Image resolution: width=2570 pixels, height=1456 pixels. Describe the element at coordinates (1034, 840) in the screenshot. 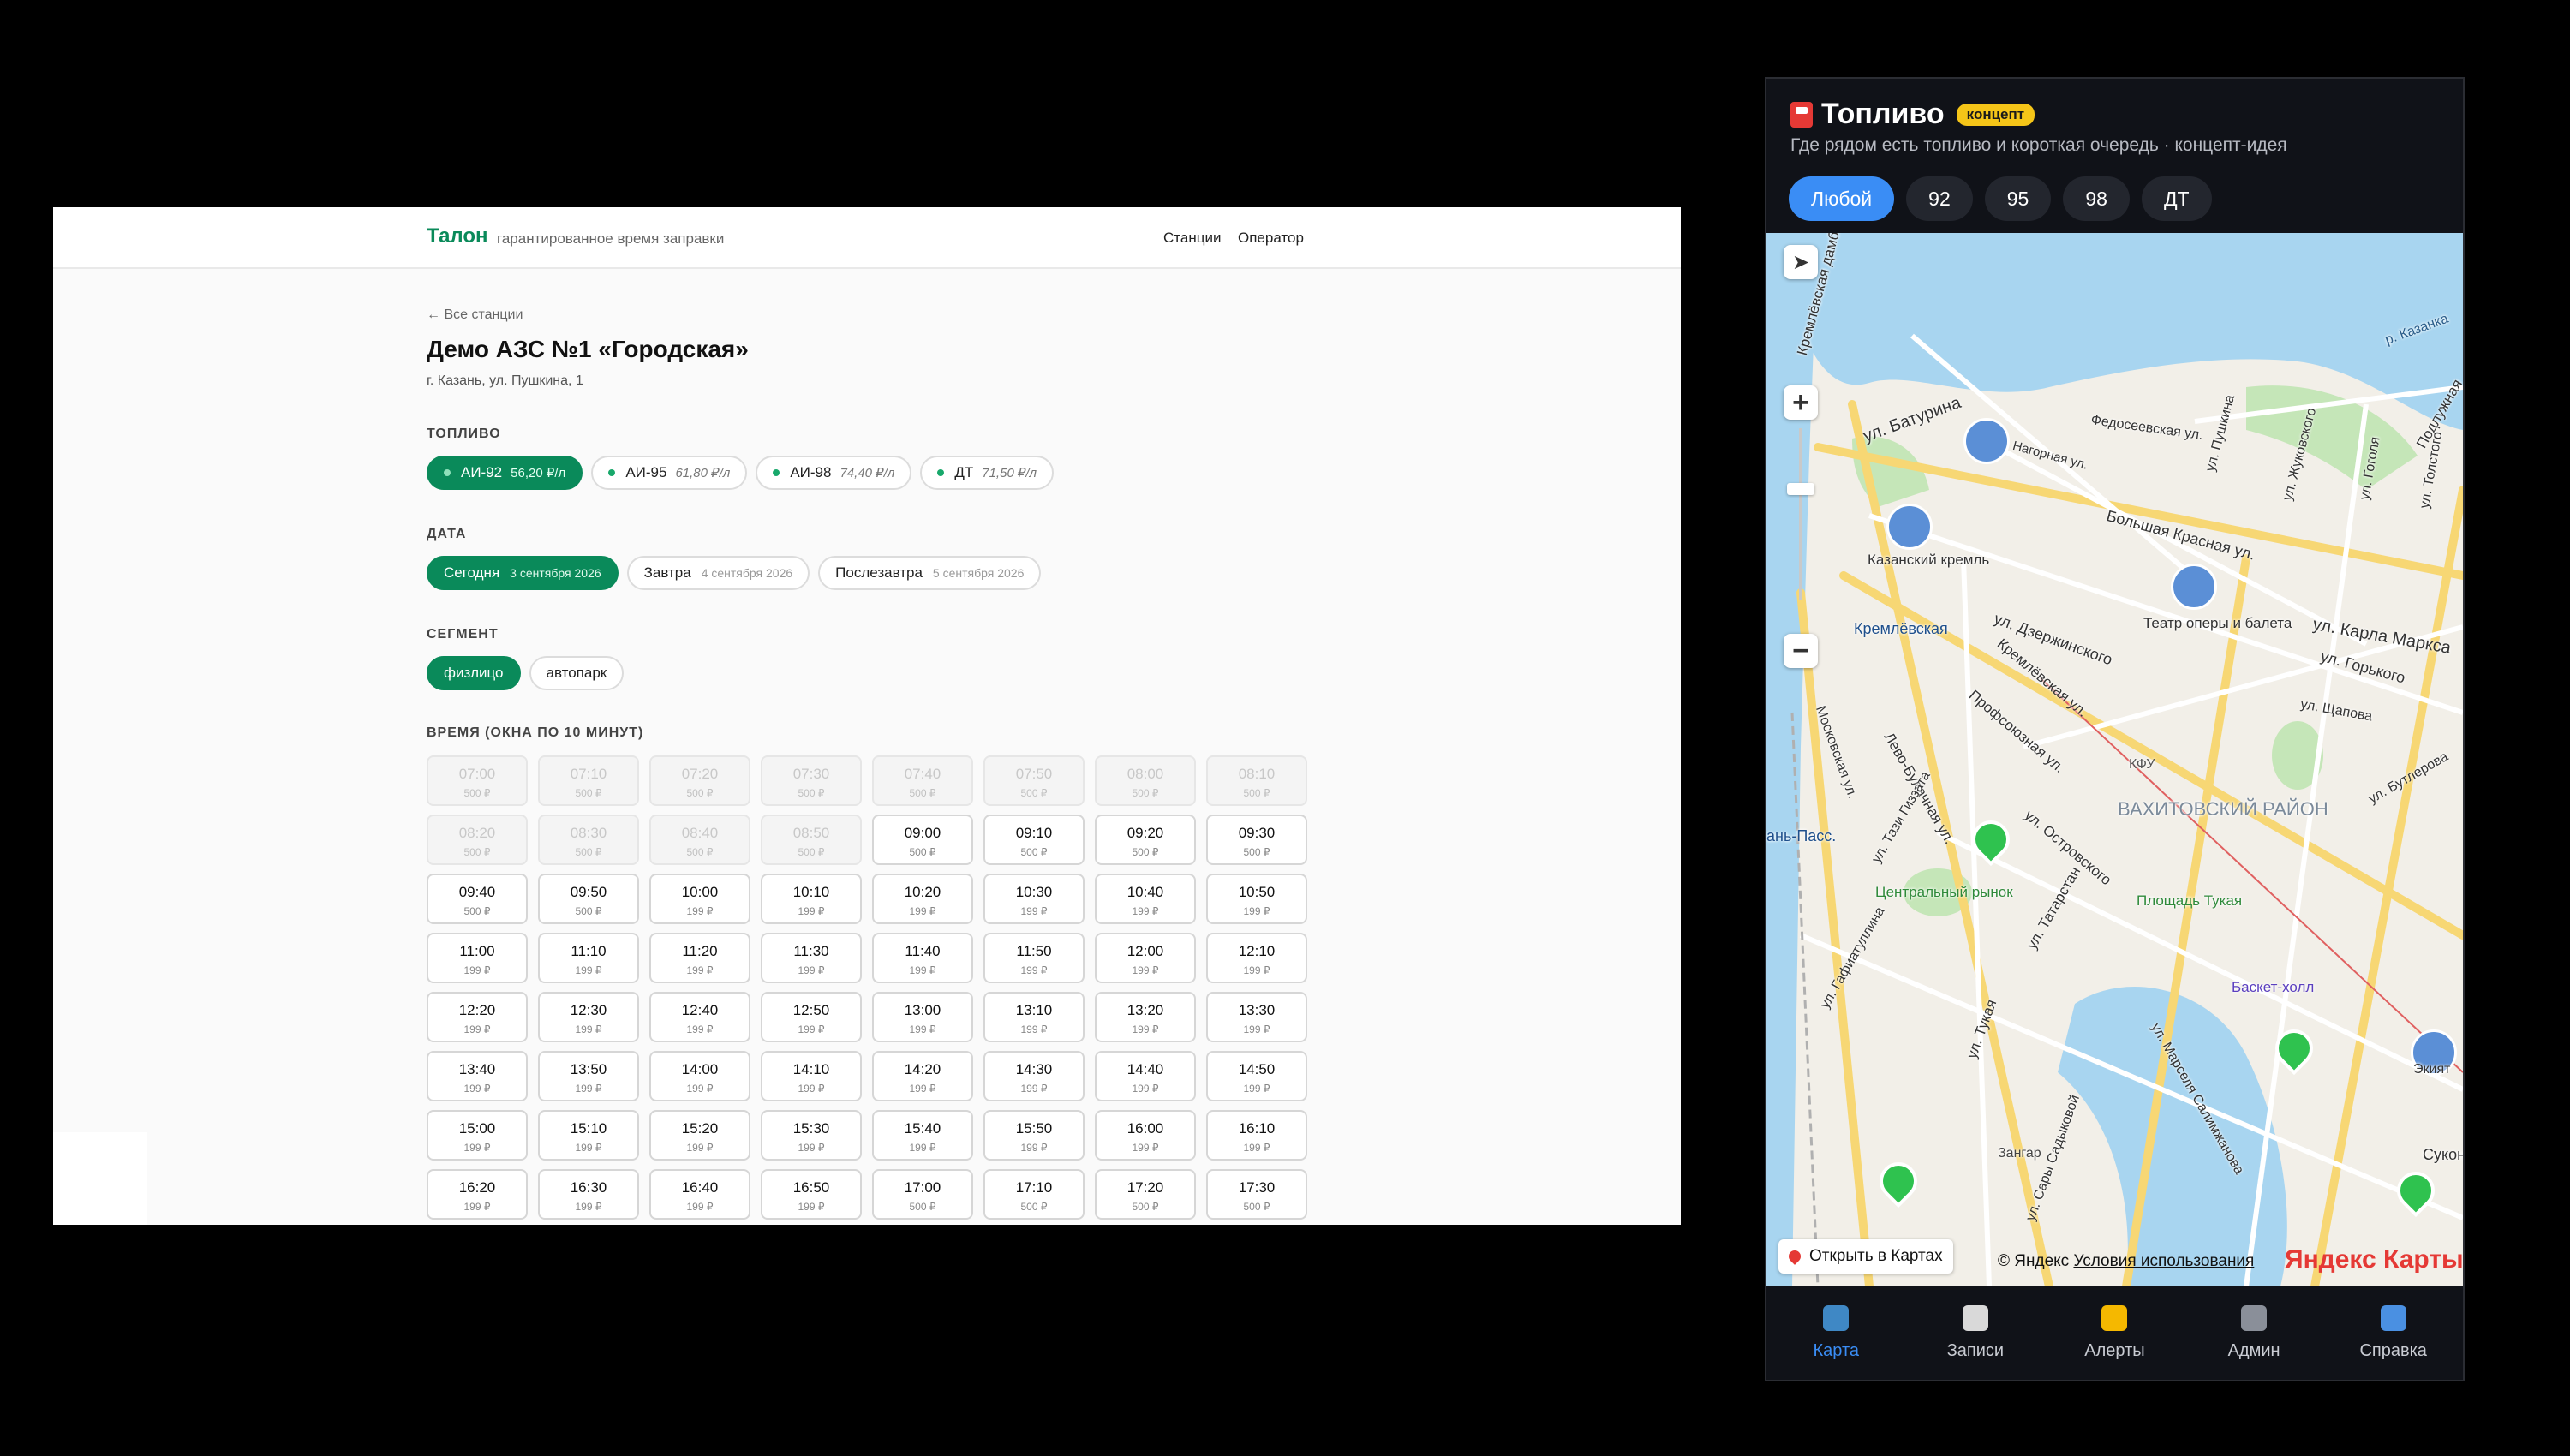

I see `time-slot: 09:10 500 ₽` at that location.